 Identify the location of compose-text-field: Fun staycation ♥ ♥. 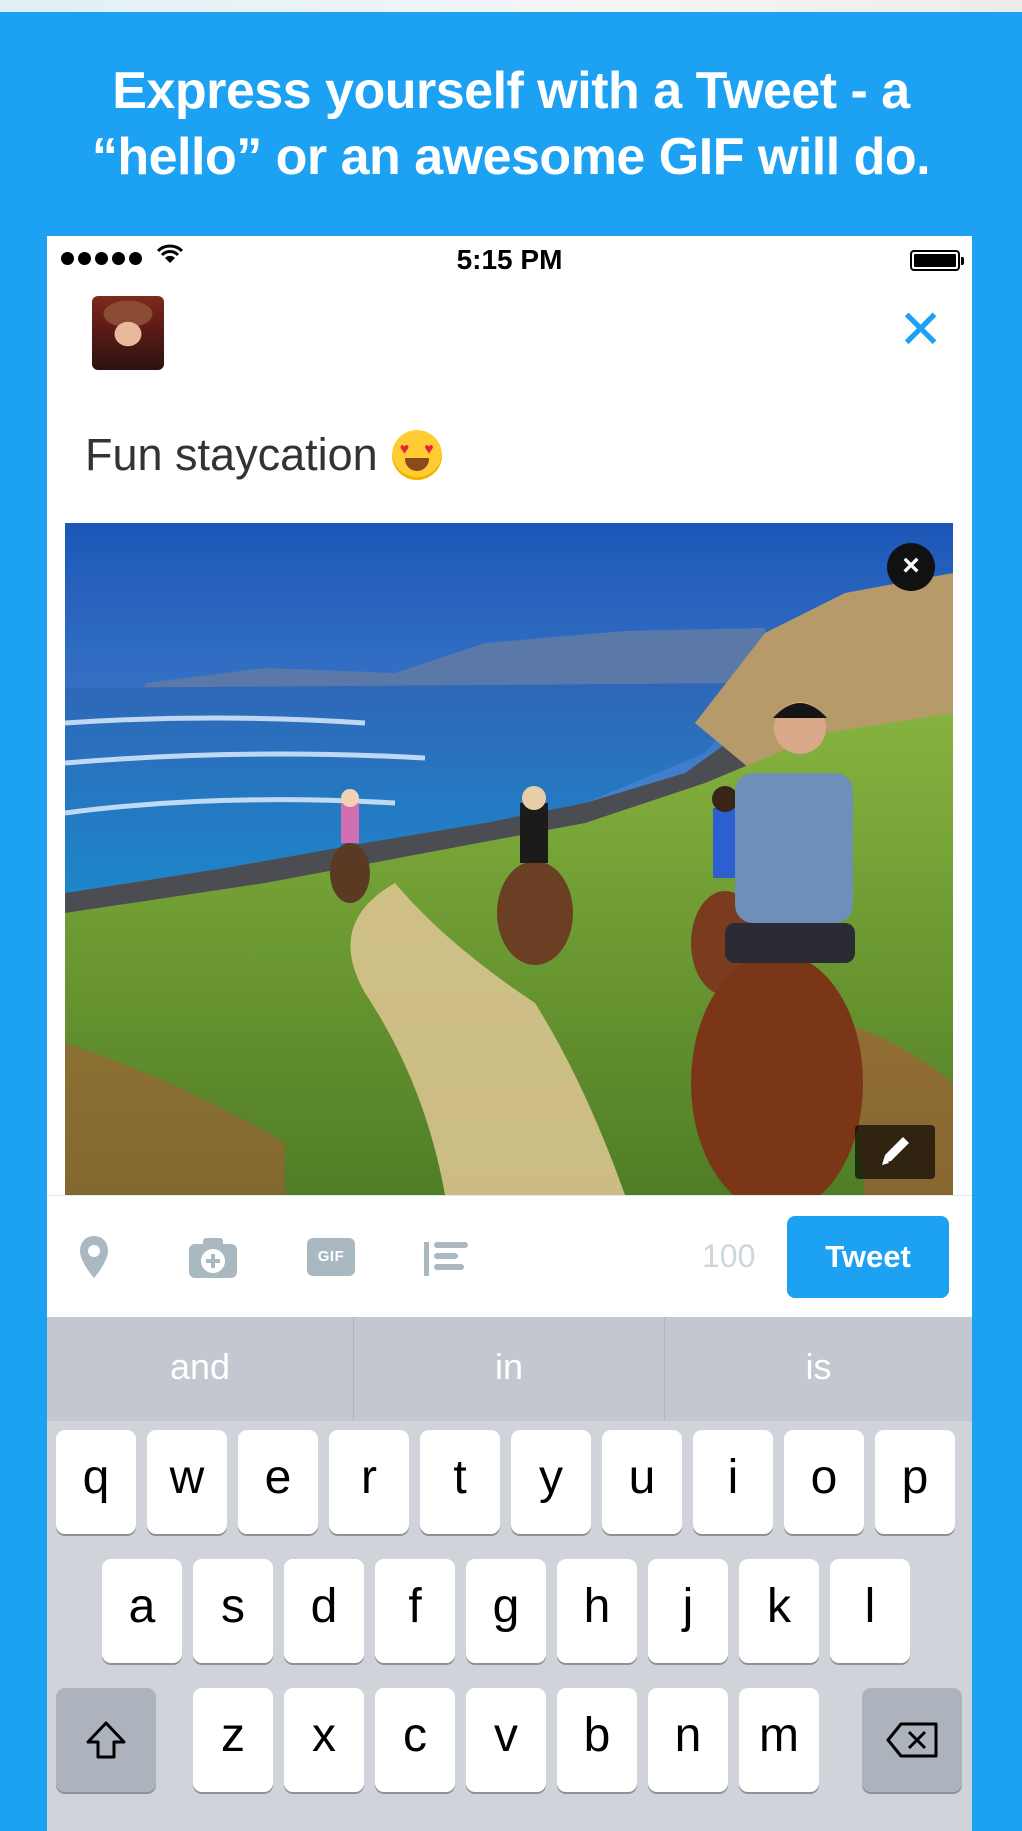
(263, 455).